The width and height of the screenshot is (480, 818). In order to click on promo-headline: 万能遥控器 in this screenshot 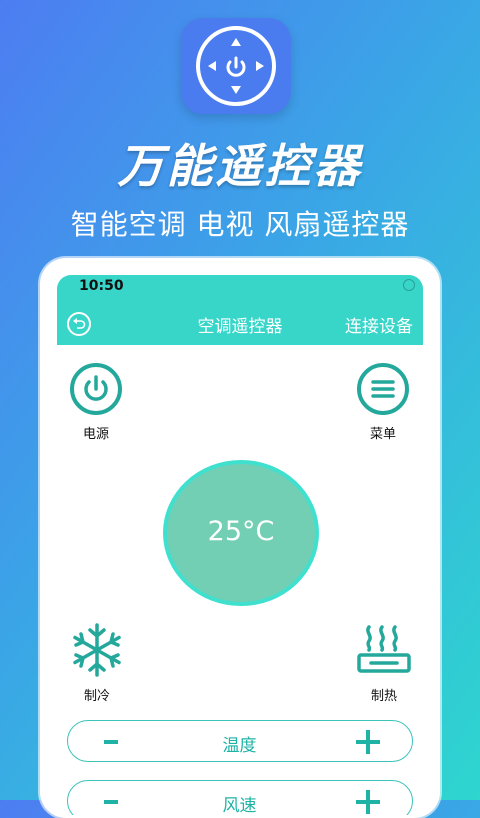, I will do `click(240, 166)`.